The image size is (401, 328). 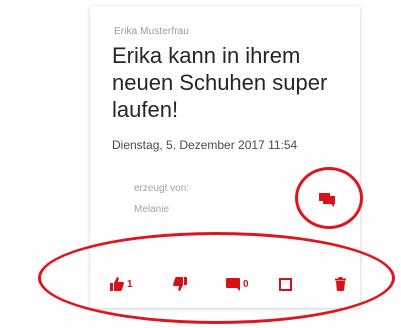 What do you see at coordinates (246, 284) in the screenshot?
I see `comment-count: 0` at bounding box center [246, 284].